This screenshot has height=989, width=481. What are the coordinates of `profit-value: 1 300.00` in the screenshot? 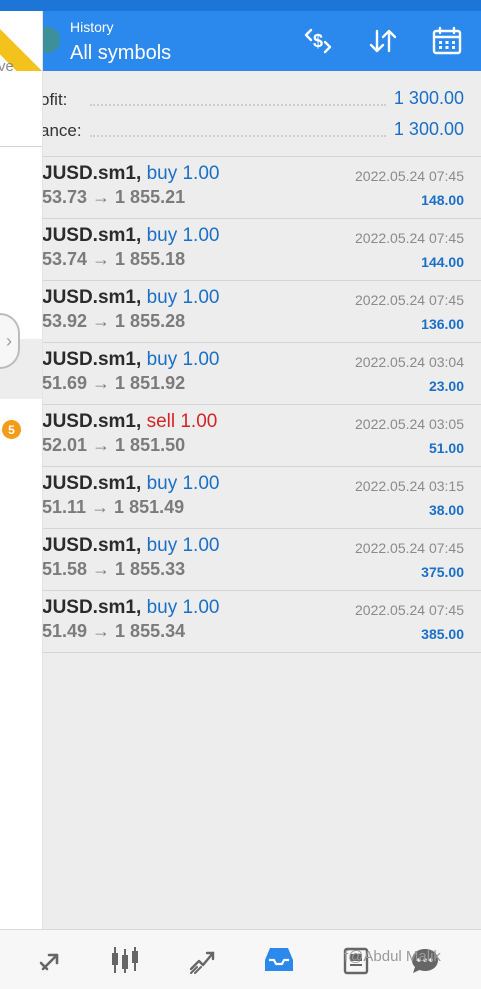 It's located at (428, 98).